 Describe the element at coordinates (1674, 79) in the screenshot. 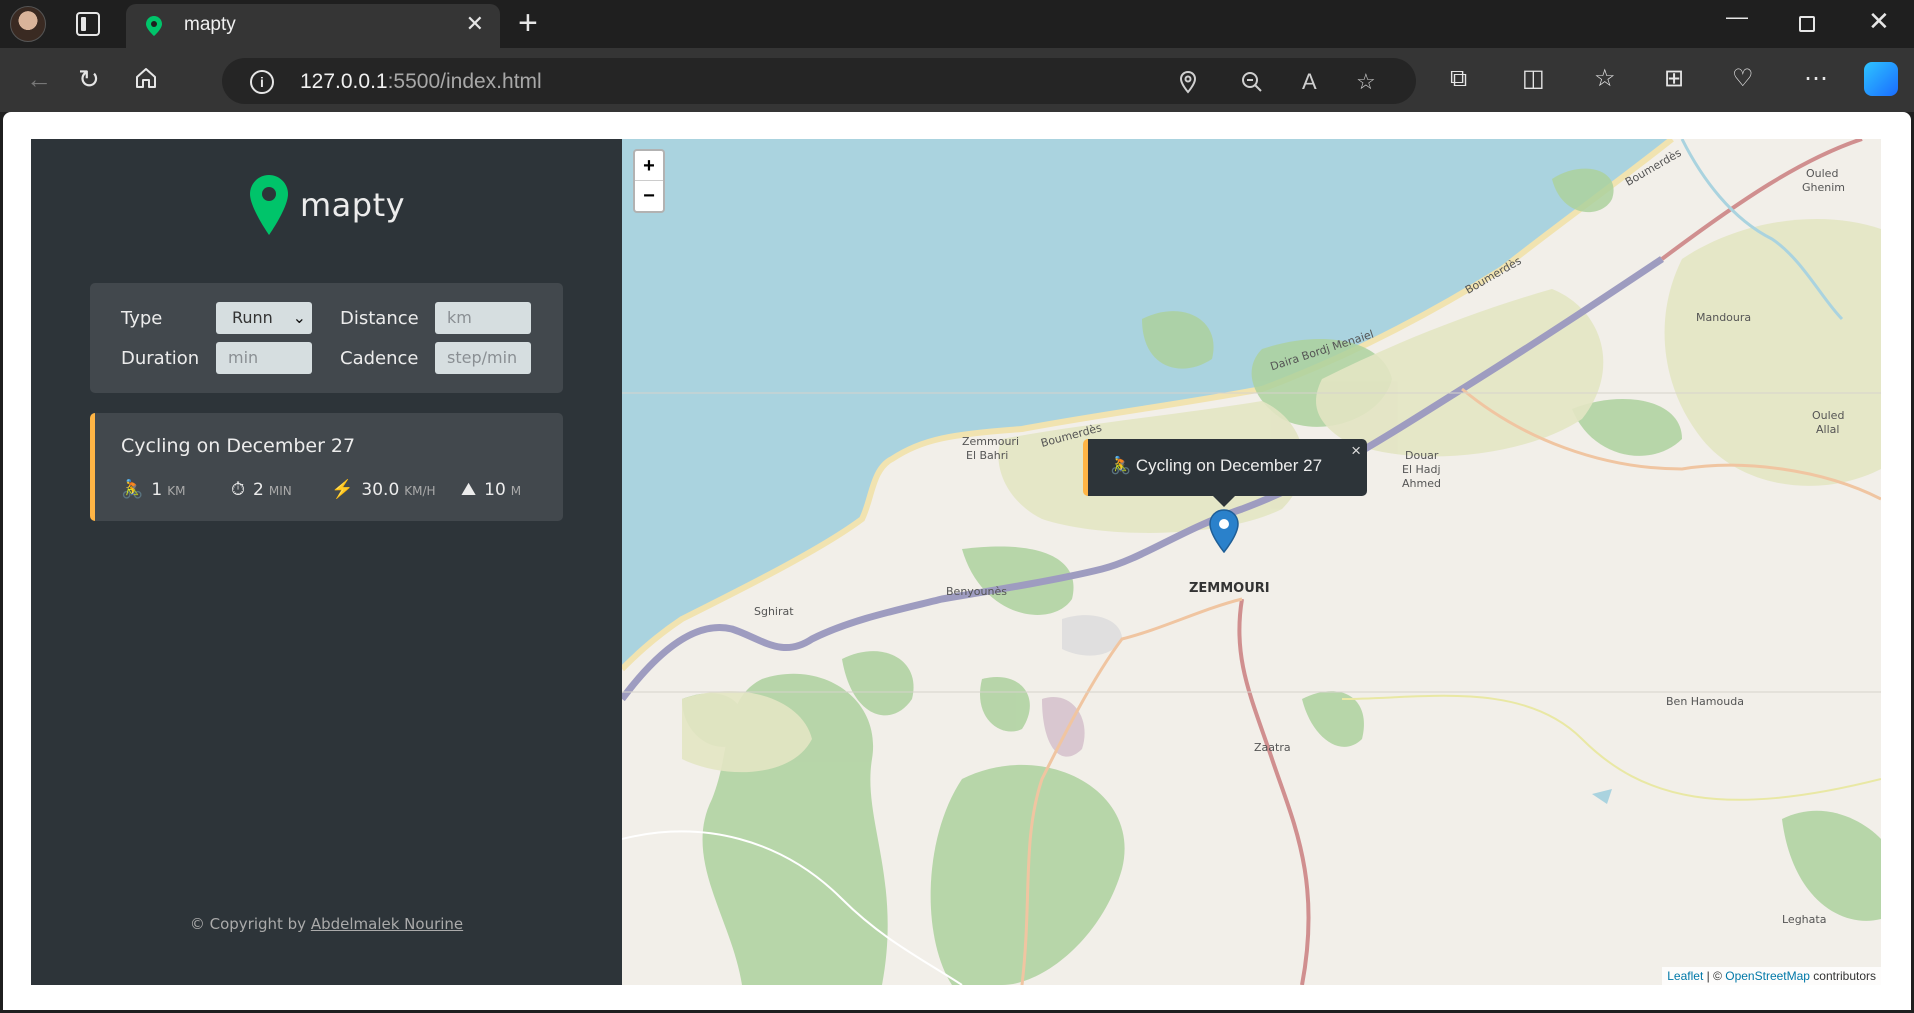

I see `collections-icon: ⊞` at that location.